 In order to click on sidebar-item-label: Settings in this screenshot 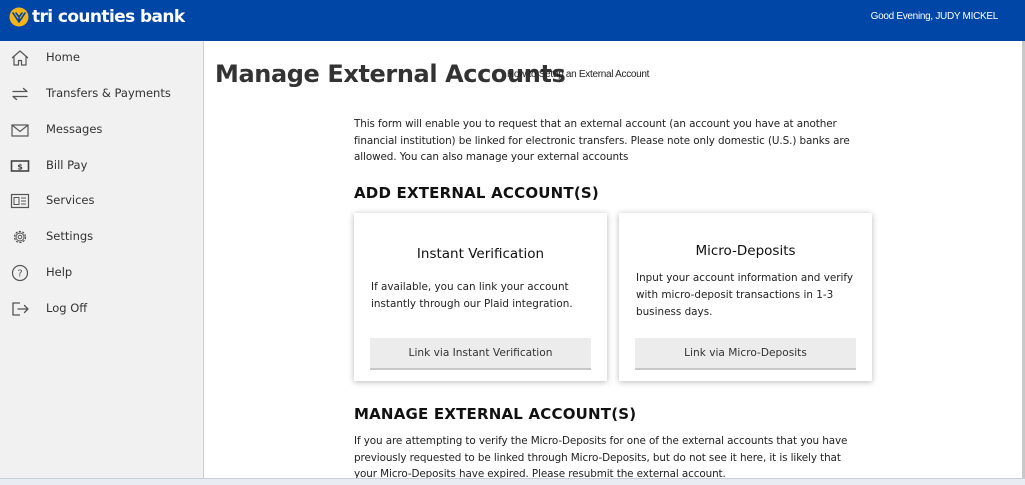, I will do `click(70, 236)`.